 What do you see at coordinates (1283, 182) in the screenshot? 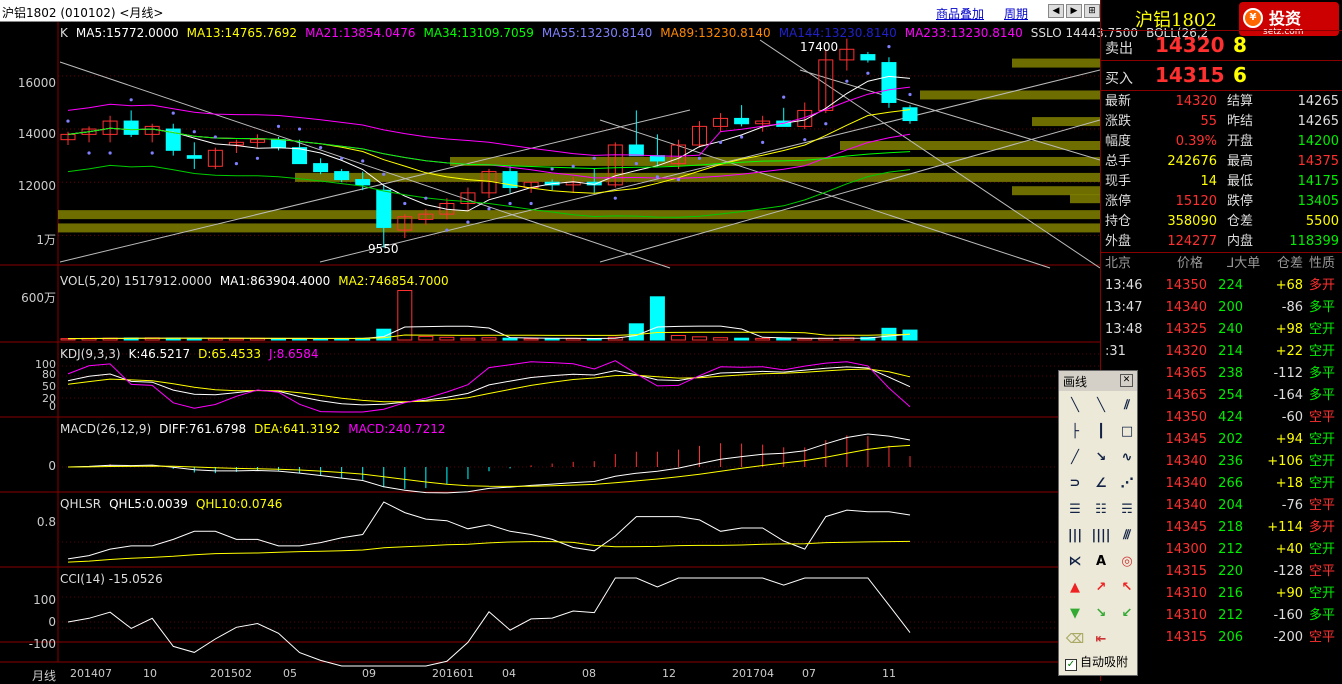
I see `stat-item: 最低 14175` at bounding box center [1283, 182].